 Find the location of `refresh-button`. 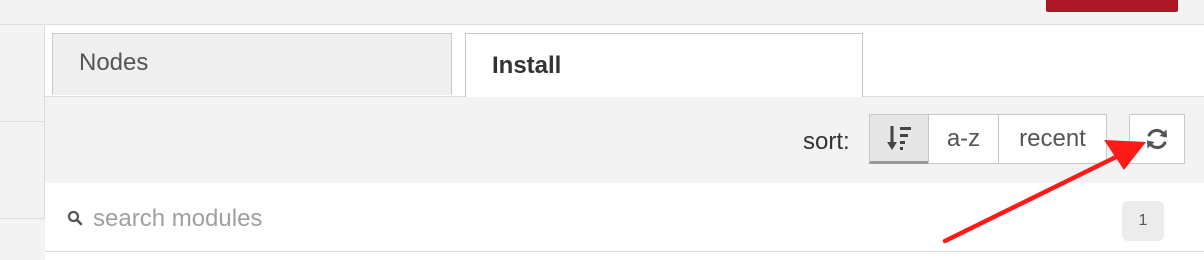

refresh-button is located at coordinates (1157, 139).